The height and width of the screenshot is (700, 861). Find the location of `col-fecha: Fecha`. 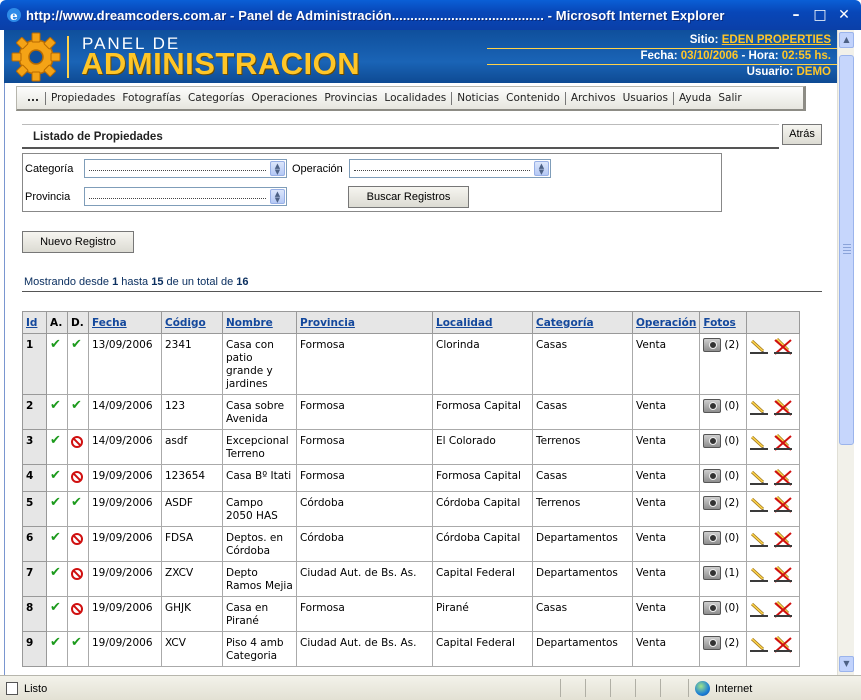

col-fecha: Fecha is located at coordinates (125, 322).